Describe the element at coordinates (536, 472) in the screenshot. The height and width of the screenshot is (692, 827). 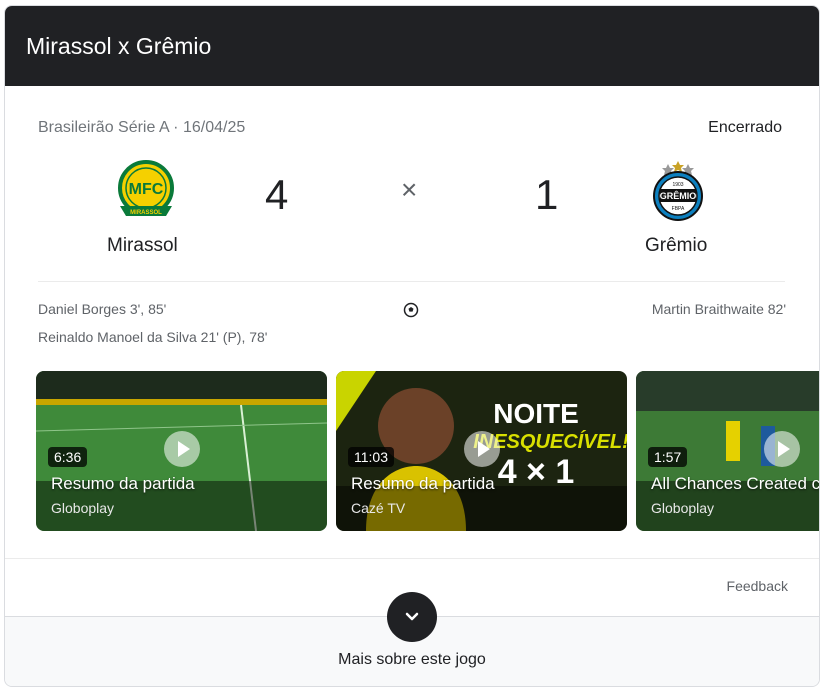
I see `thumbnail-score: 4 × 1` at that location.